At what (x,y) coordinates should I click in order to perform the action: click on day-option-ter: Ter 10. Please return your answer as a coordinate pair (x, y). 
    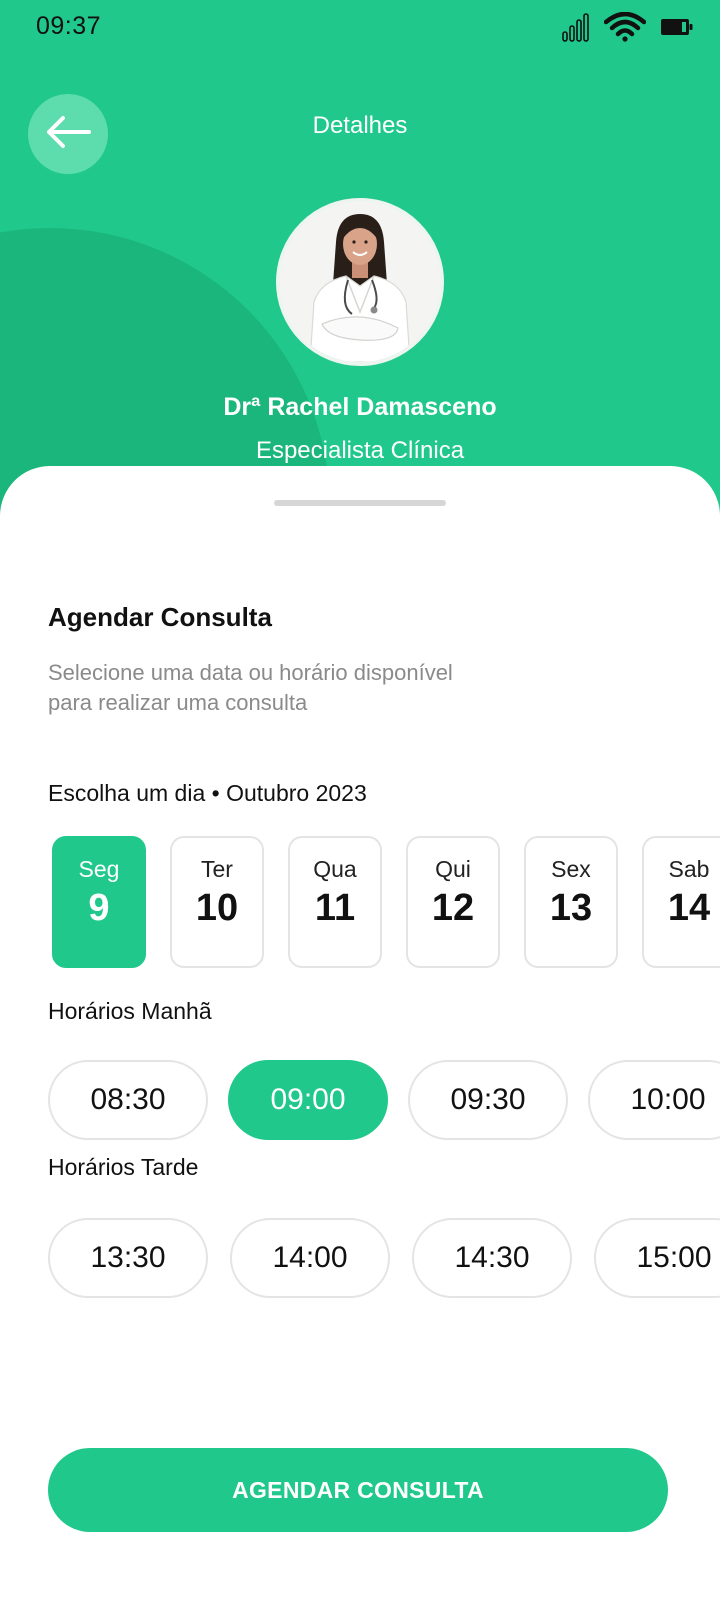
    Looking at the image, I should click on (217, 902).